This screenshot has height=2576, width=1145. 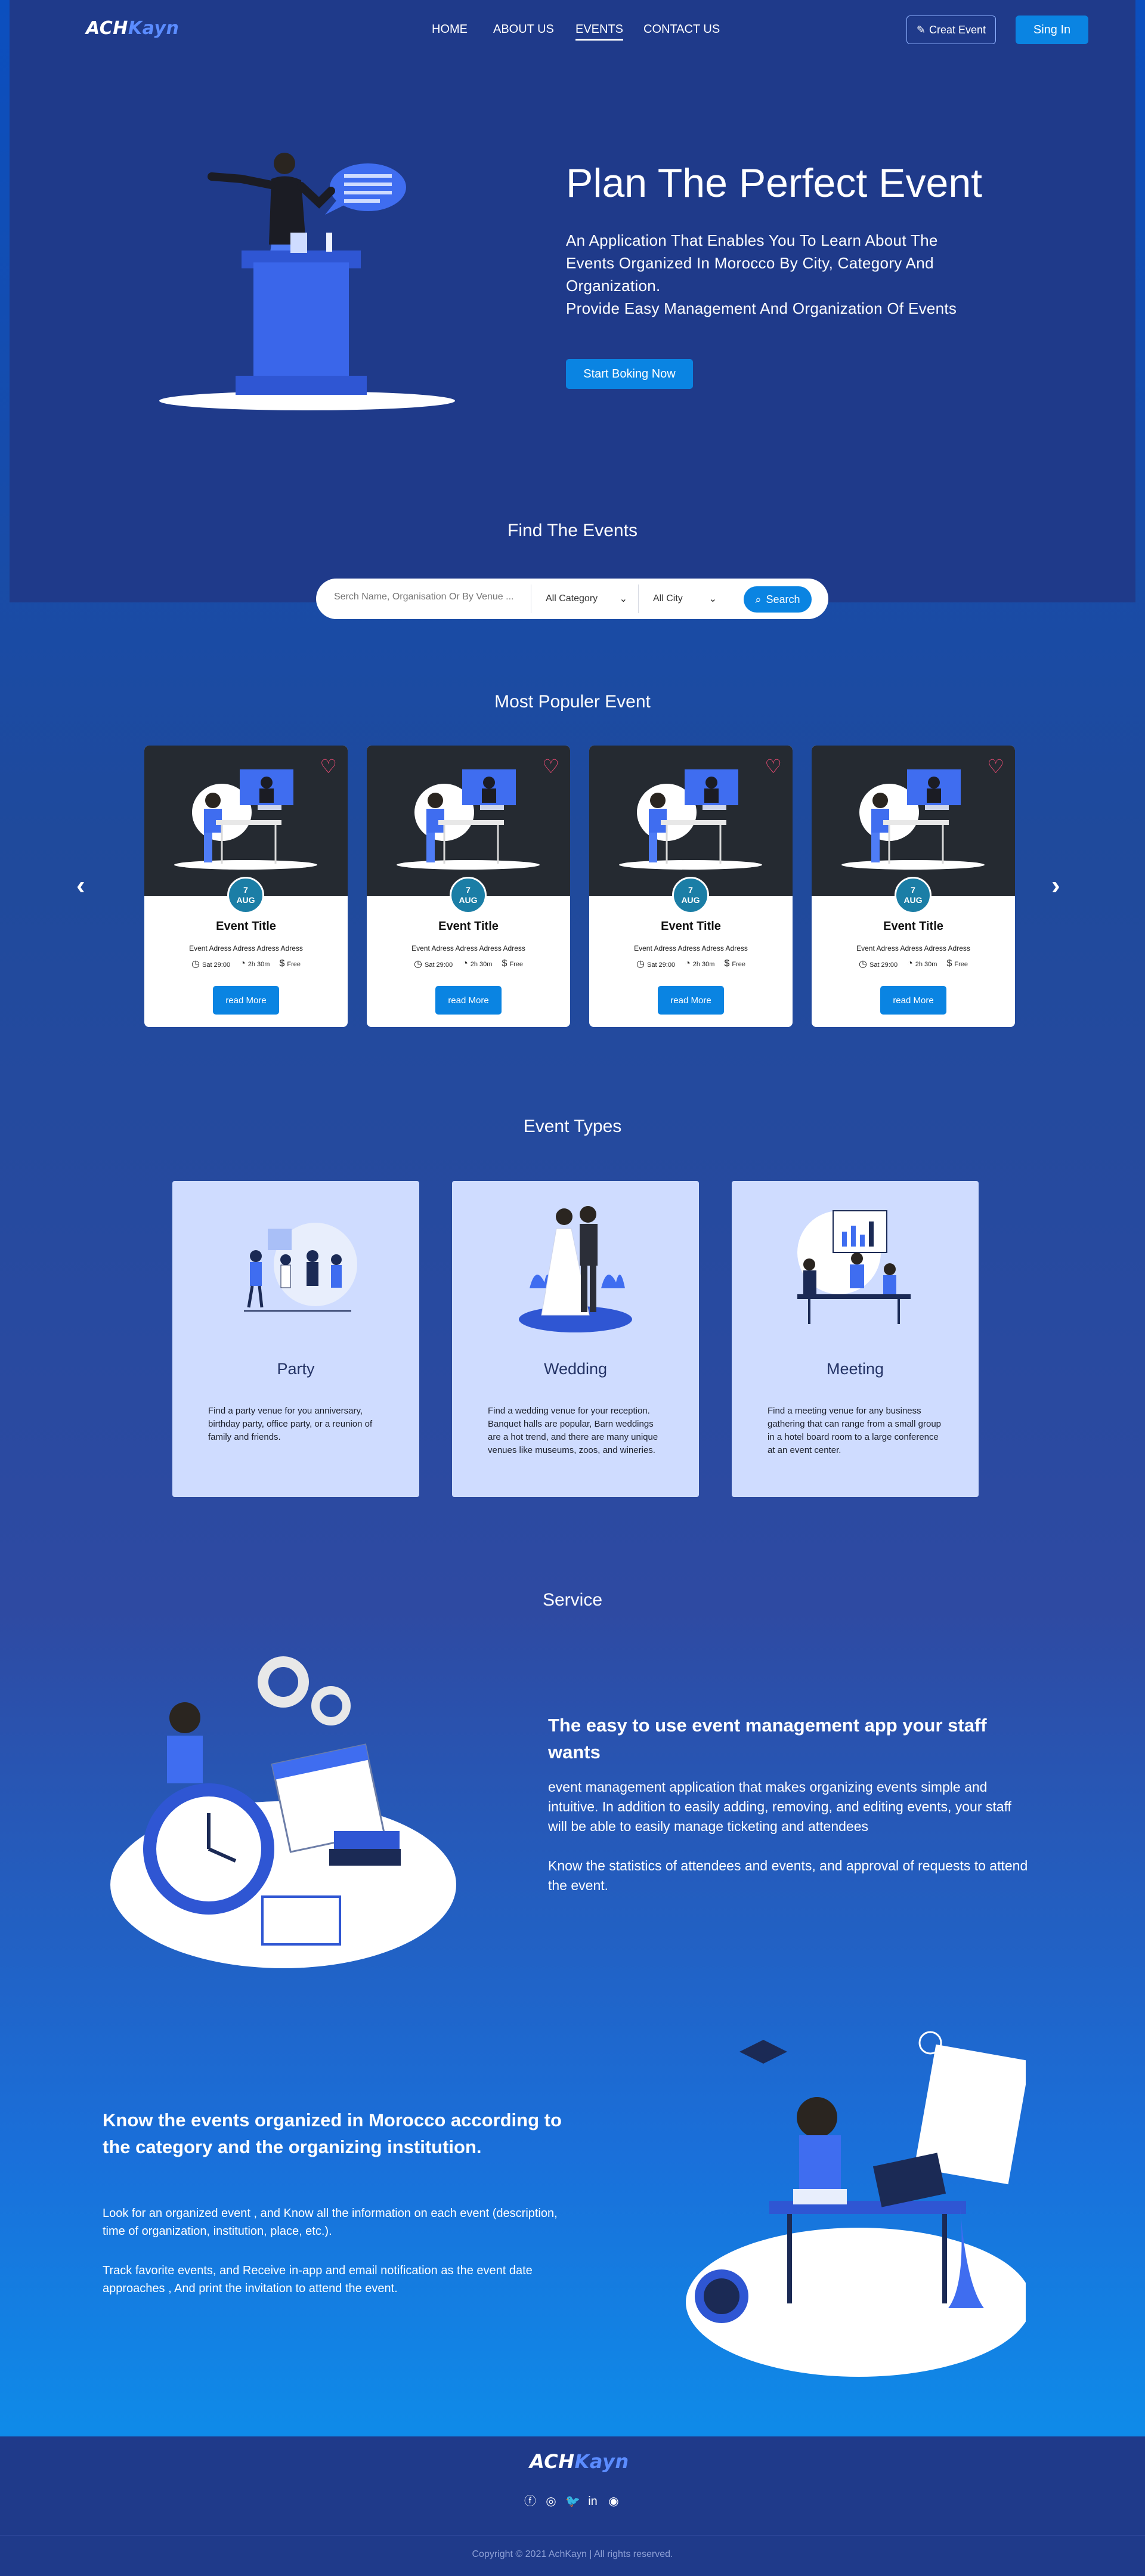 I want to click on create-event-label: Creat Event, so click(x=957, y=29).